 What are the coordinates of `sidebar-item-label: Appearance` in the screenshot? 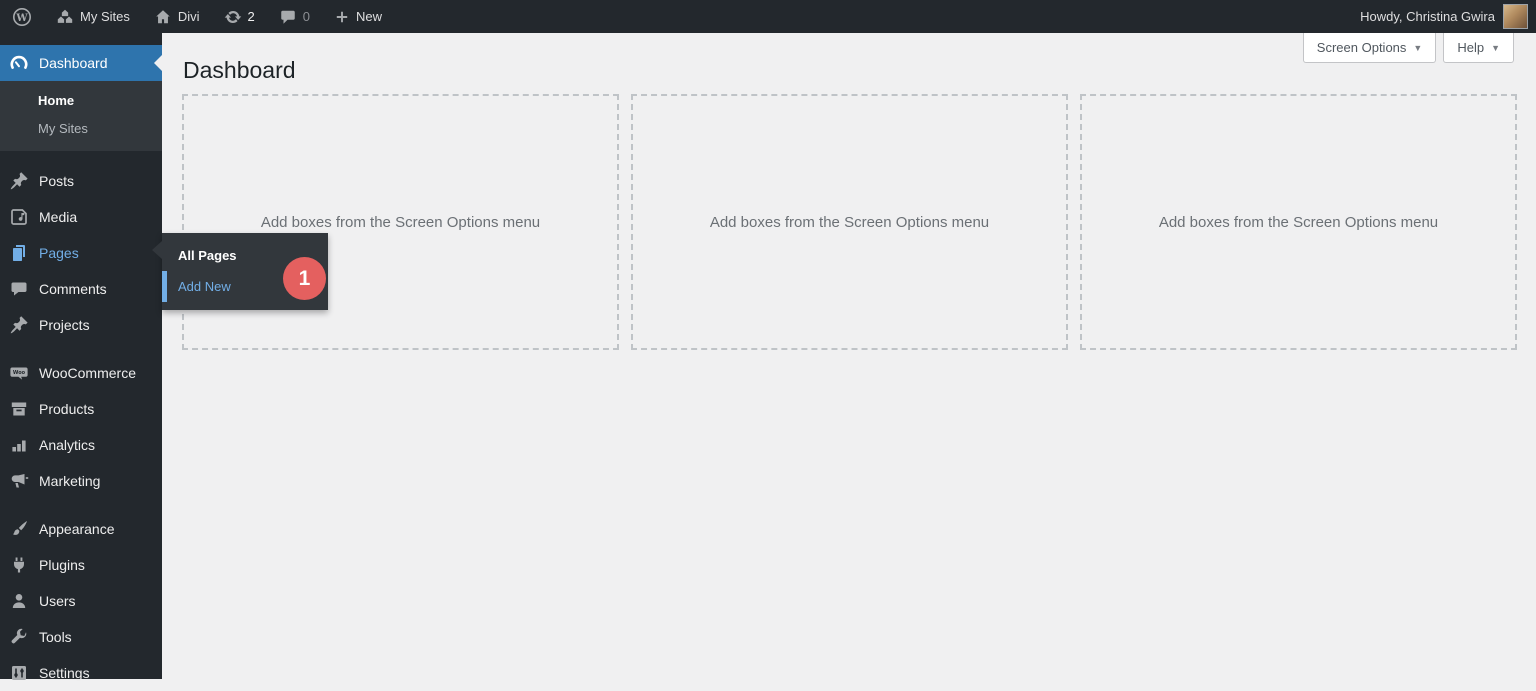 It's located at (77, 529).